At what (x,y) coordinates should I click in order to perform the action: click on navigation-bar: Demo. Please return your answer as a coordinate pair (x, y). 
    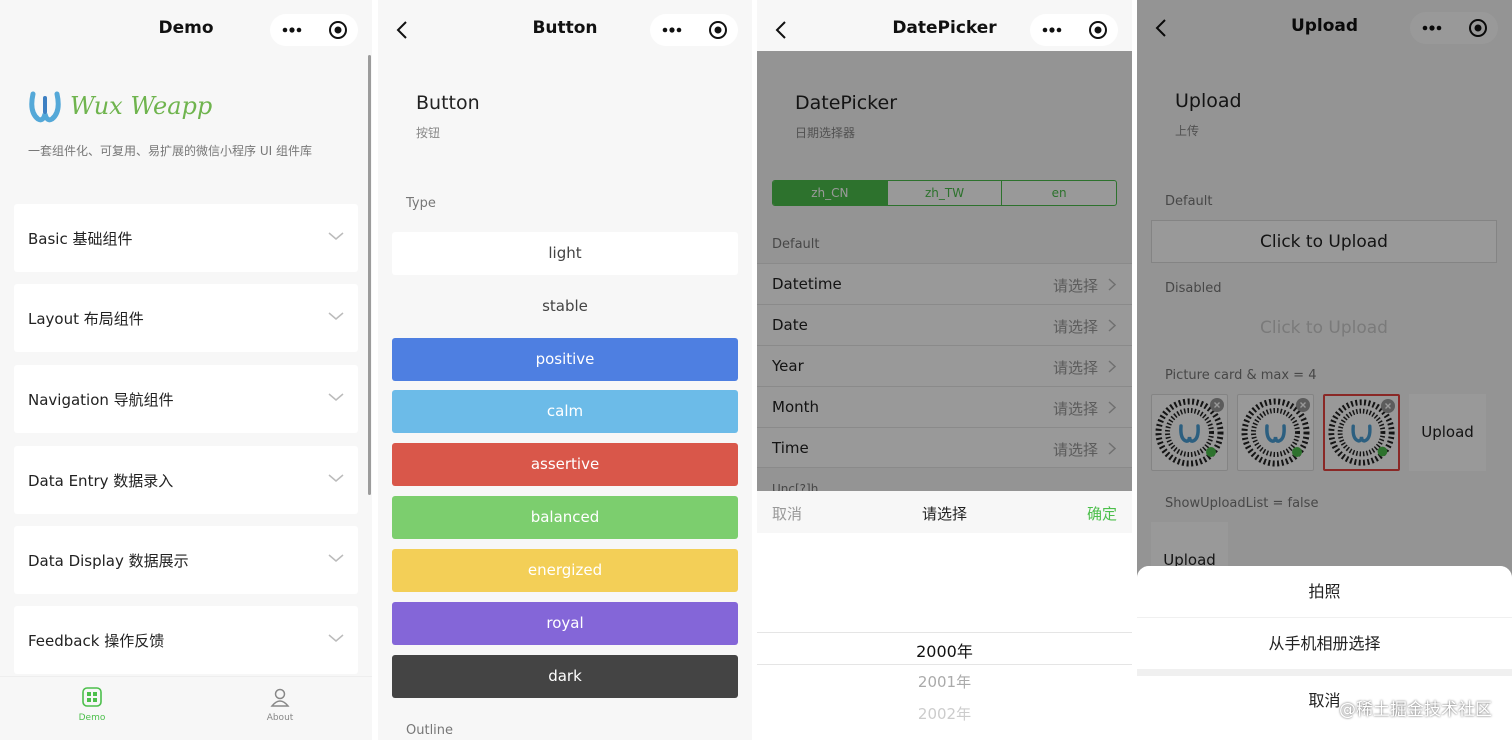
    Looking at the image, I should click on (186, 29).